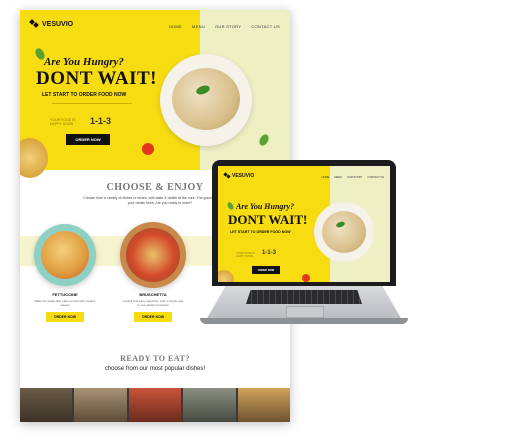 This screenshot has width=512, height=442. What do you see at coordinates (65, 317) in the screenshot?
I see `order-fettuccine-button: ORDER NOW` at bounding box center [65, 317].